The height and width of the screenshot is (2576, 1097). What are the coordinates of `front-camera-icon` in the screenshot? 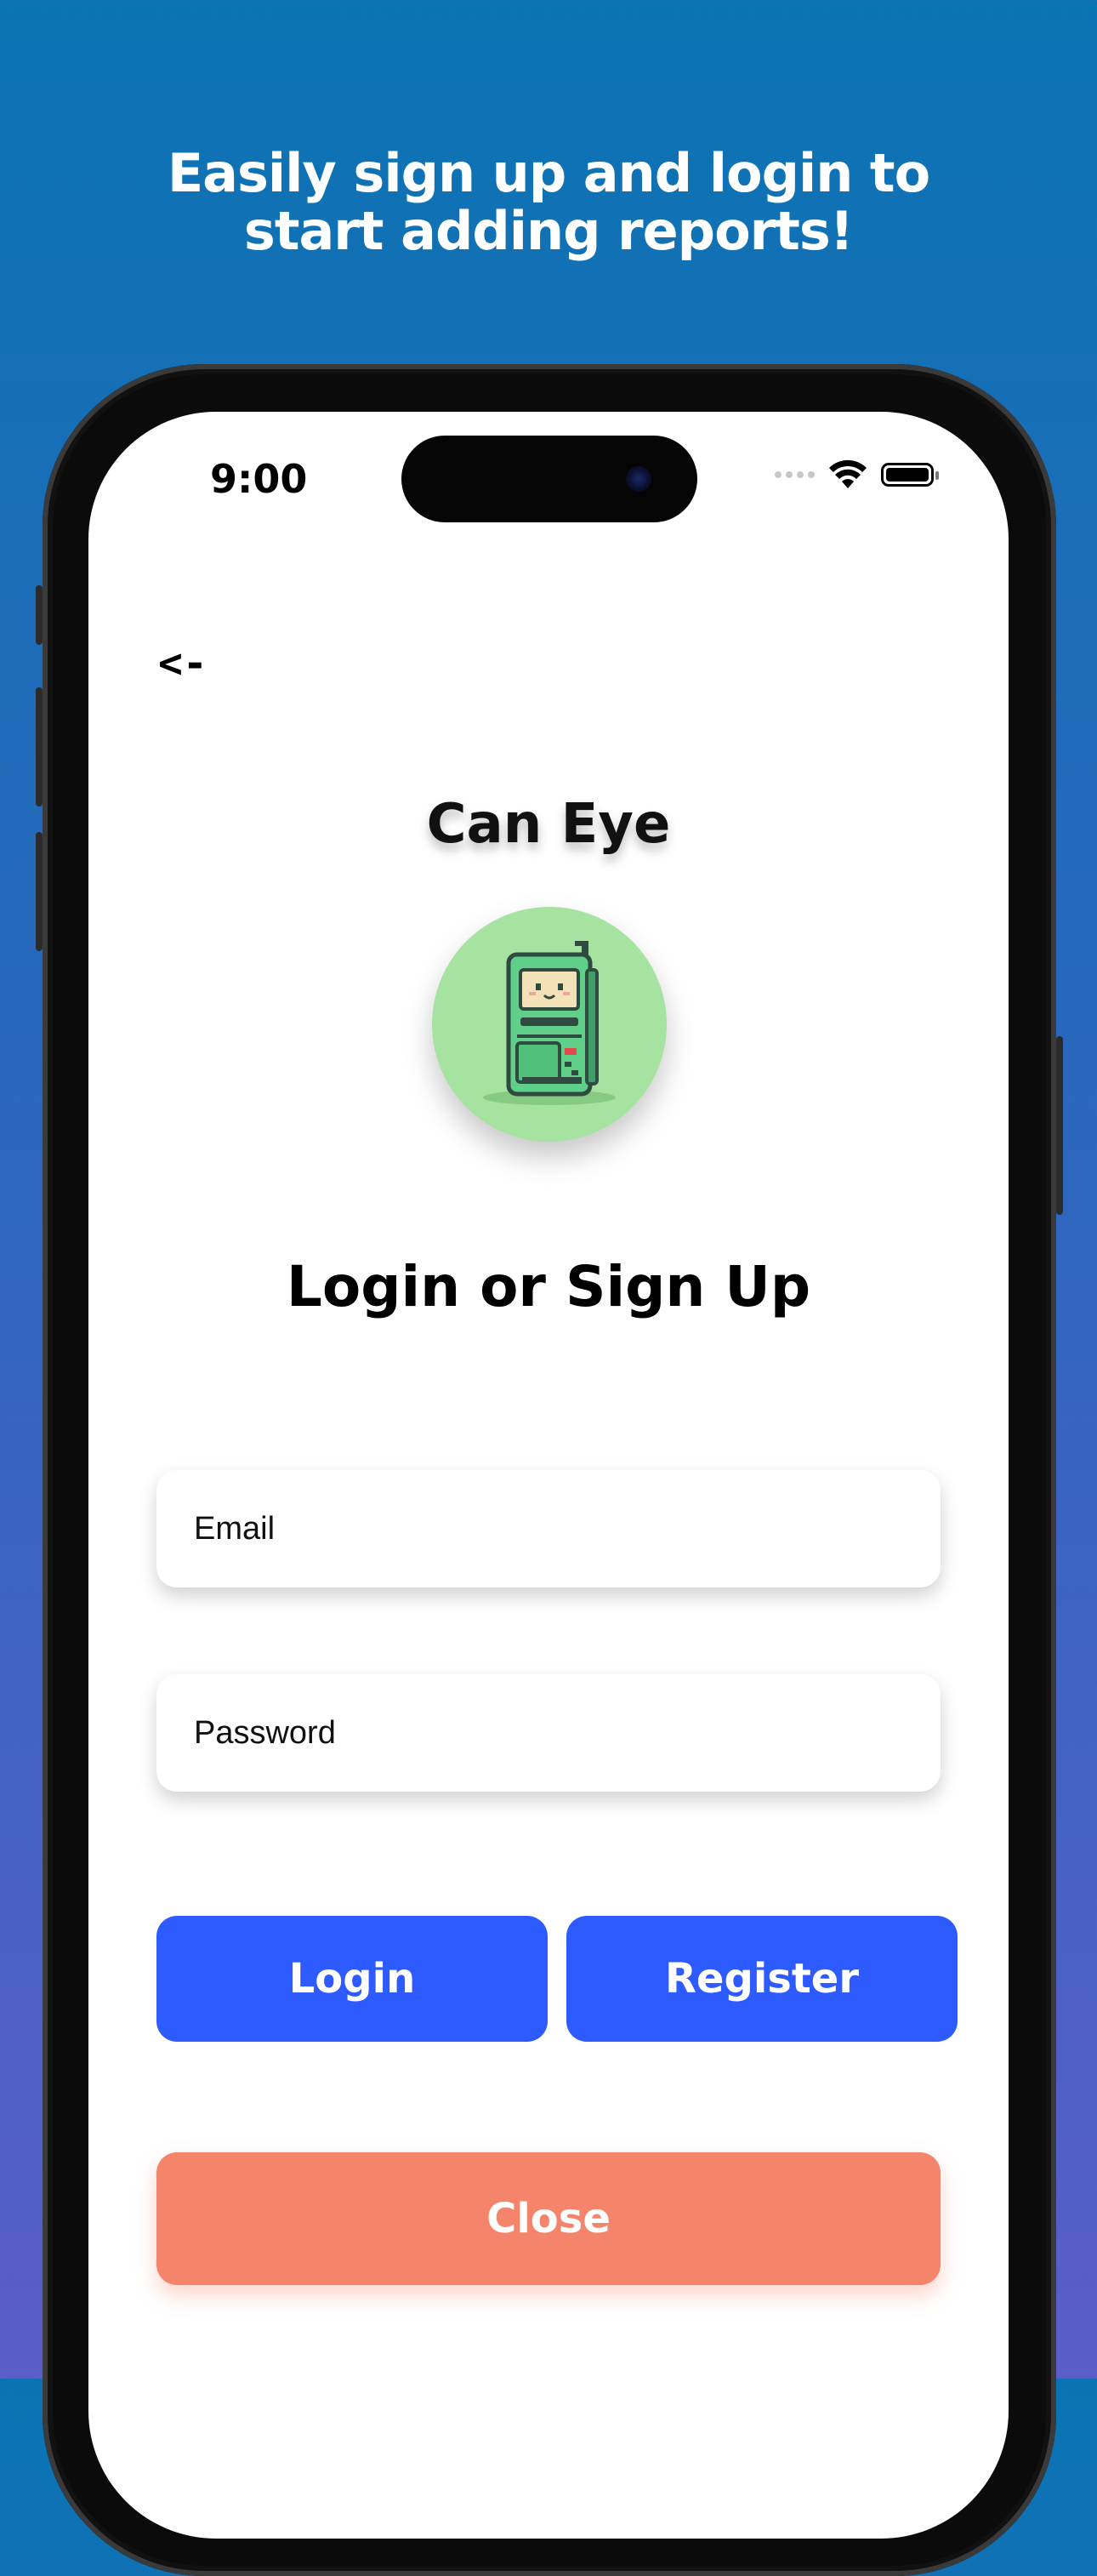 It's located at (638, 479).